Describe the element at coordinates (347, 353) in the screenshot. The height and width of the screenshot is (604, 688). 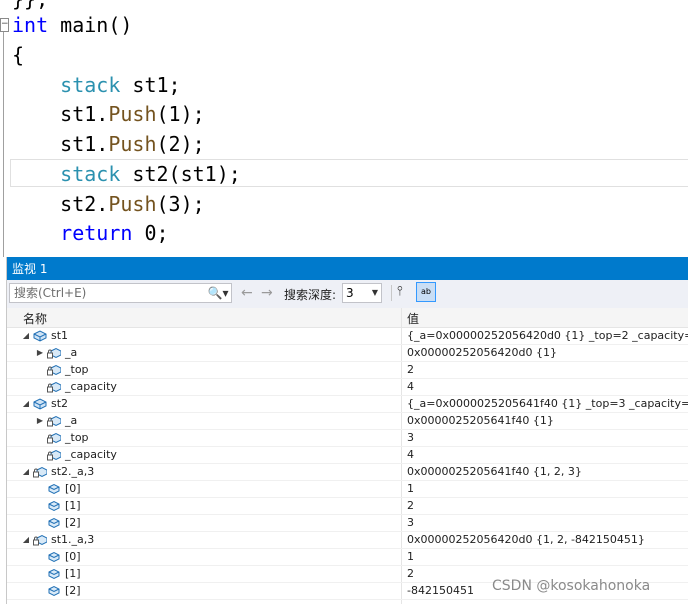
I see `watch-row: ▶ _a 0x00000252056420d0 {1}` at that location.